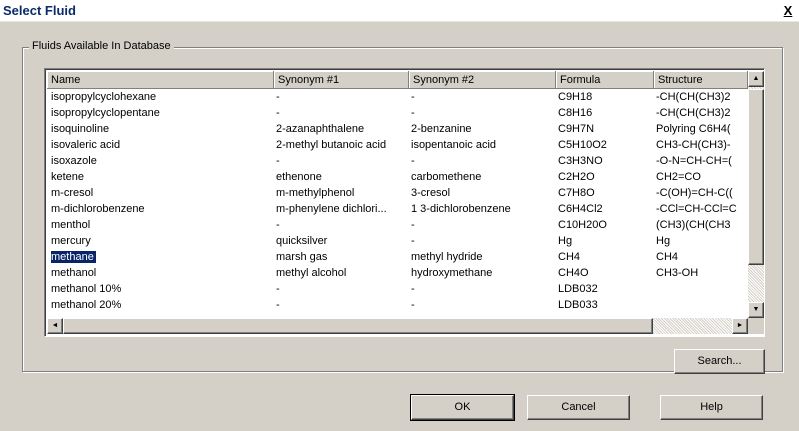 The image size is (799, 431). I want to click on group-label: Fluids Available In Database, so click(101, 46).